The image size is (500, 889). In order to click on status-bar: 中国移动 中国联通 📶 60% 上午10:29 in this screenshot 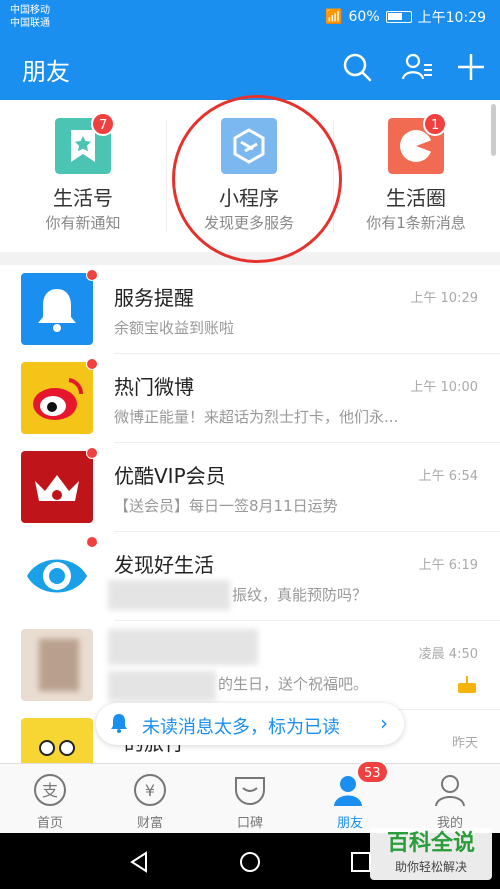, I will do `click(250, 18)`.